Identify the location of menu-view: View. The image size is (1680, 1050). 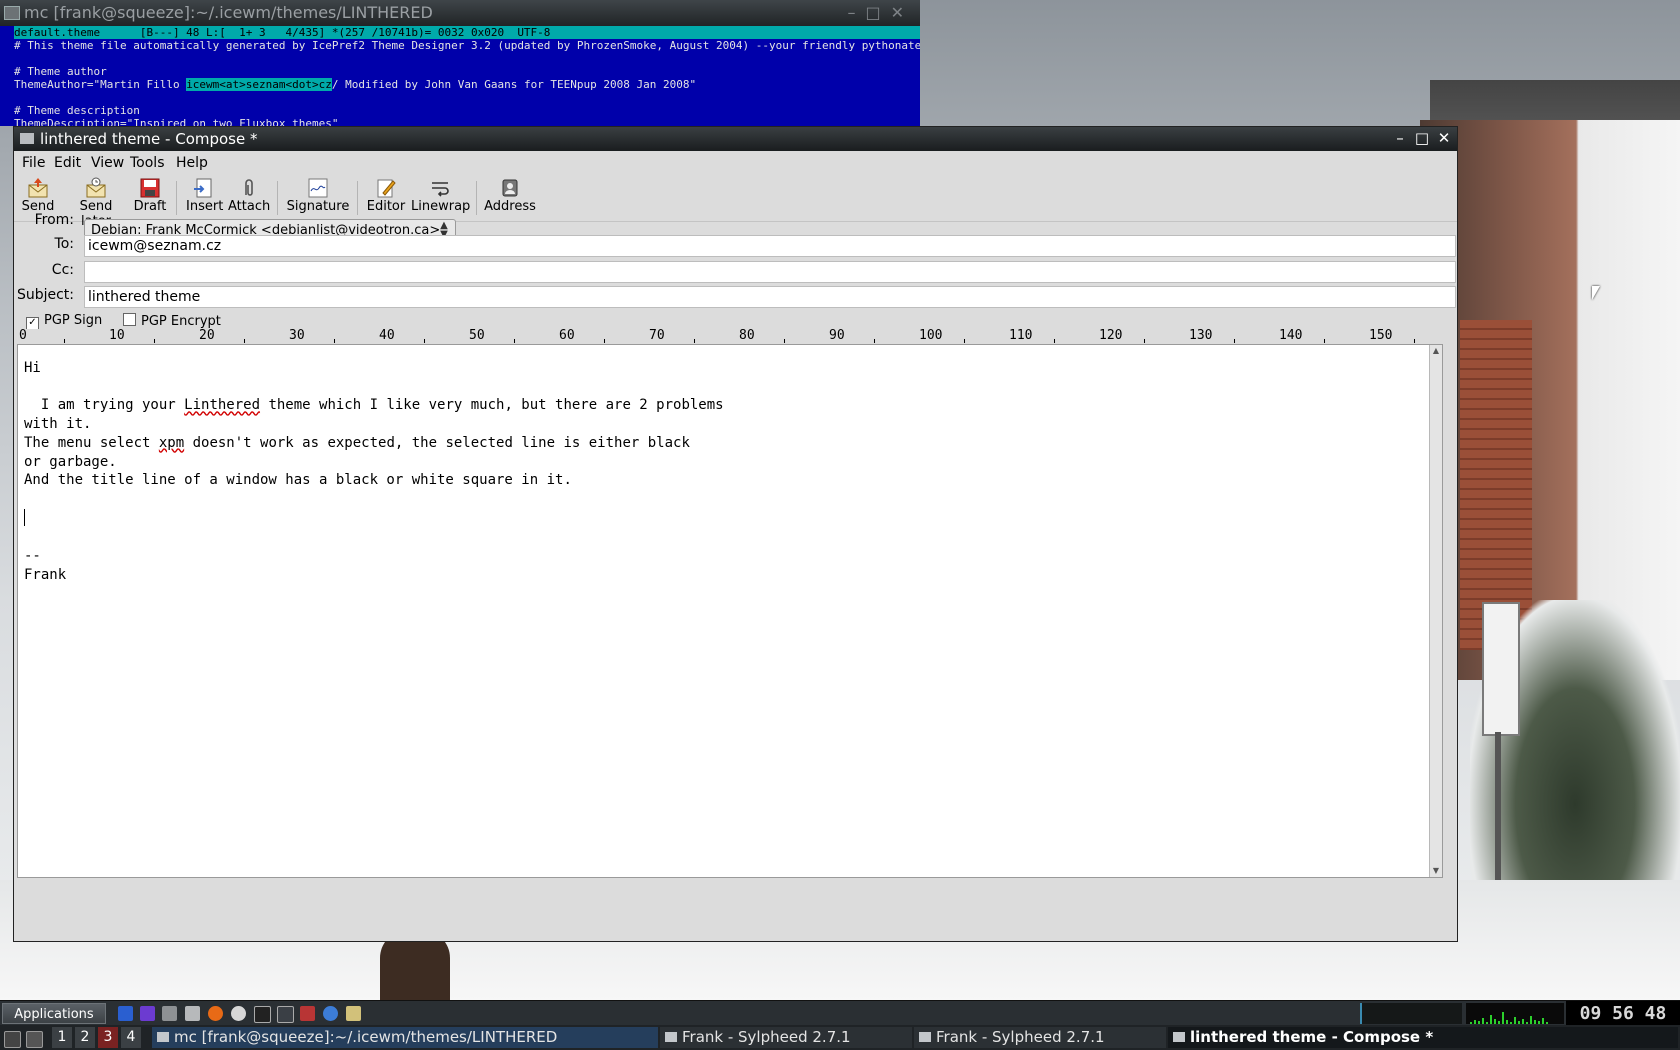
(107, 163).